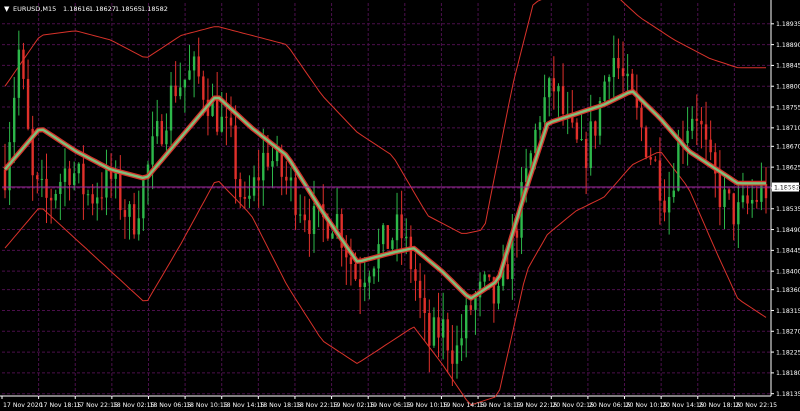  I want to click on price-tick-label: 1.18315, so click(788, 311).